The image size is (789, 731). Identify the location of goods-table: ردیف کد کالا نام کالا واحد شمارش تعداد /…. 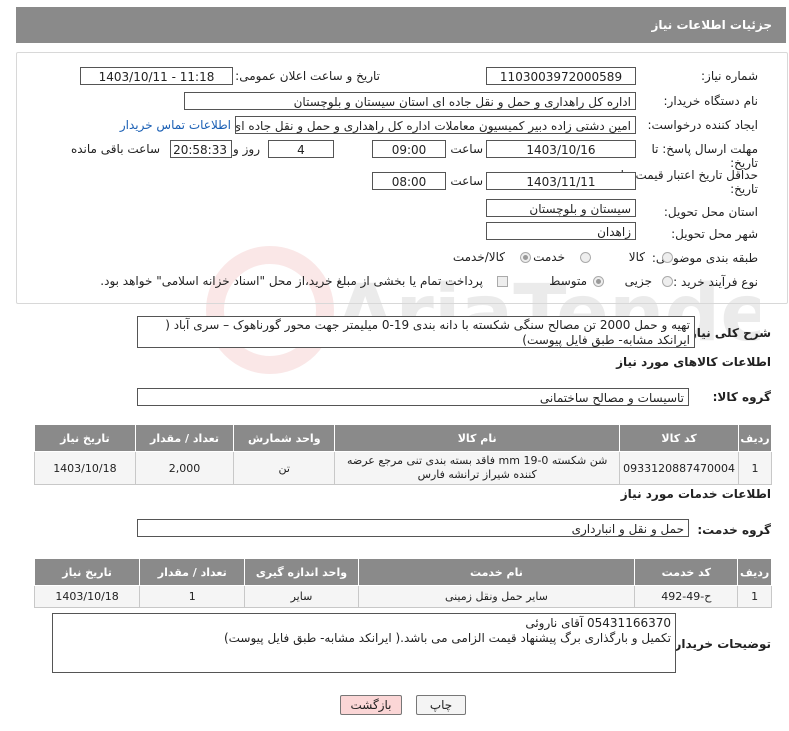
(403, 454).